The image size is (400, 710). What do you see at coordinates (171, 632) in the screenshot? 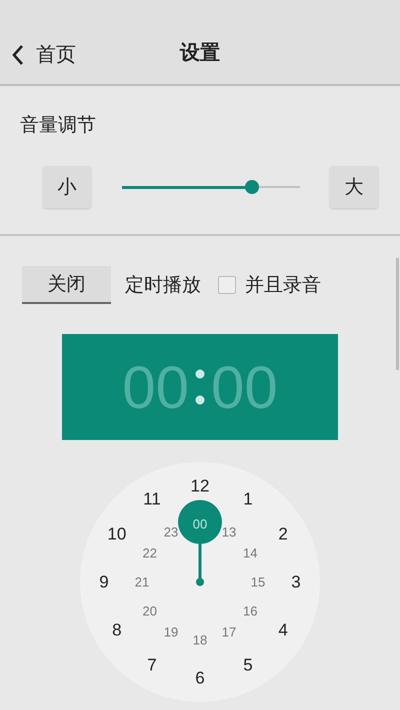
I see `hour-number: 19` at bounding box center [171, 632].